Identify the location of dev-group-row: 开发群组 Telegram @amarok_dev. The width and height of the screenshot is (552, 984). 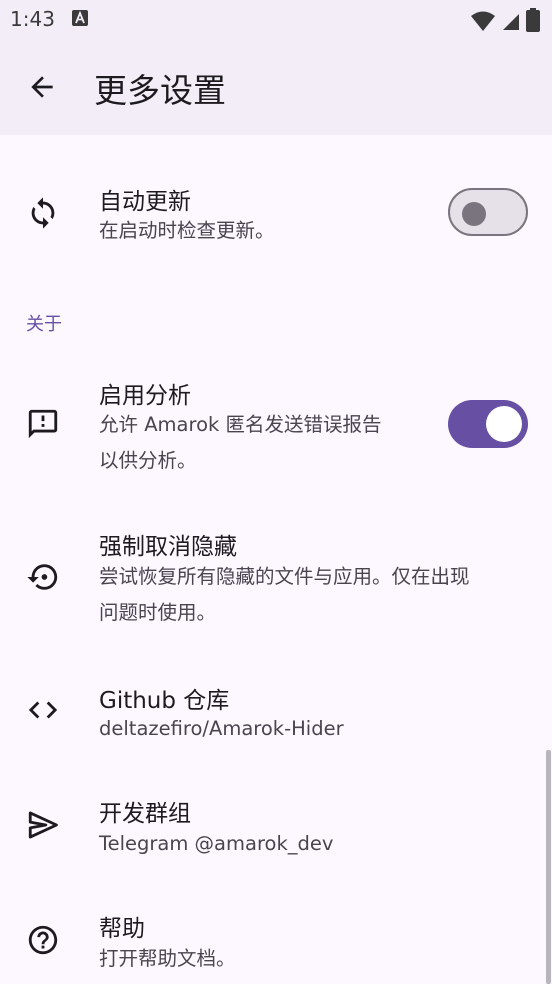
(276, 830).